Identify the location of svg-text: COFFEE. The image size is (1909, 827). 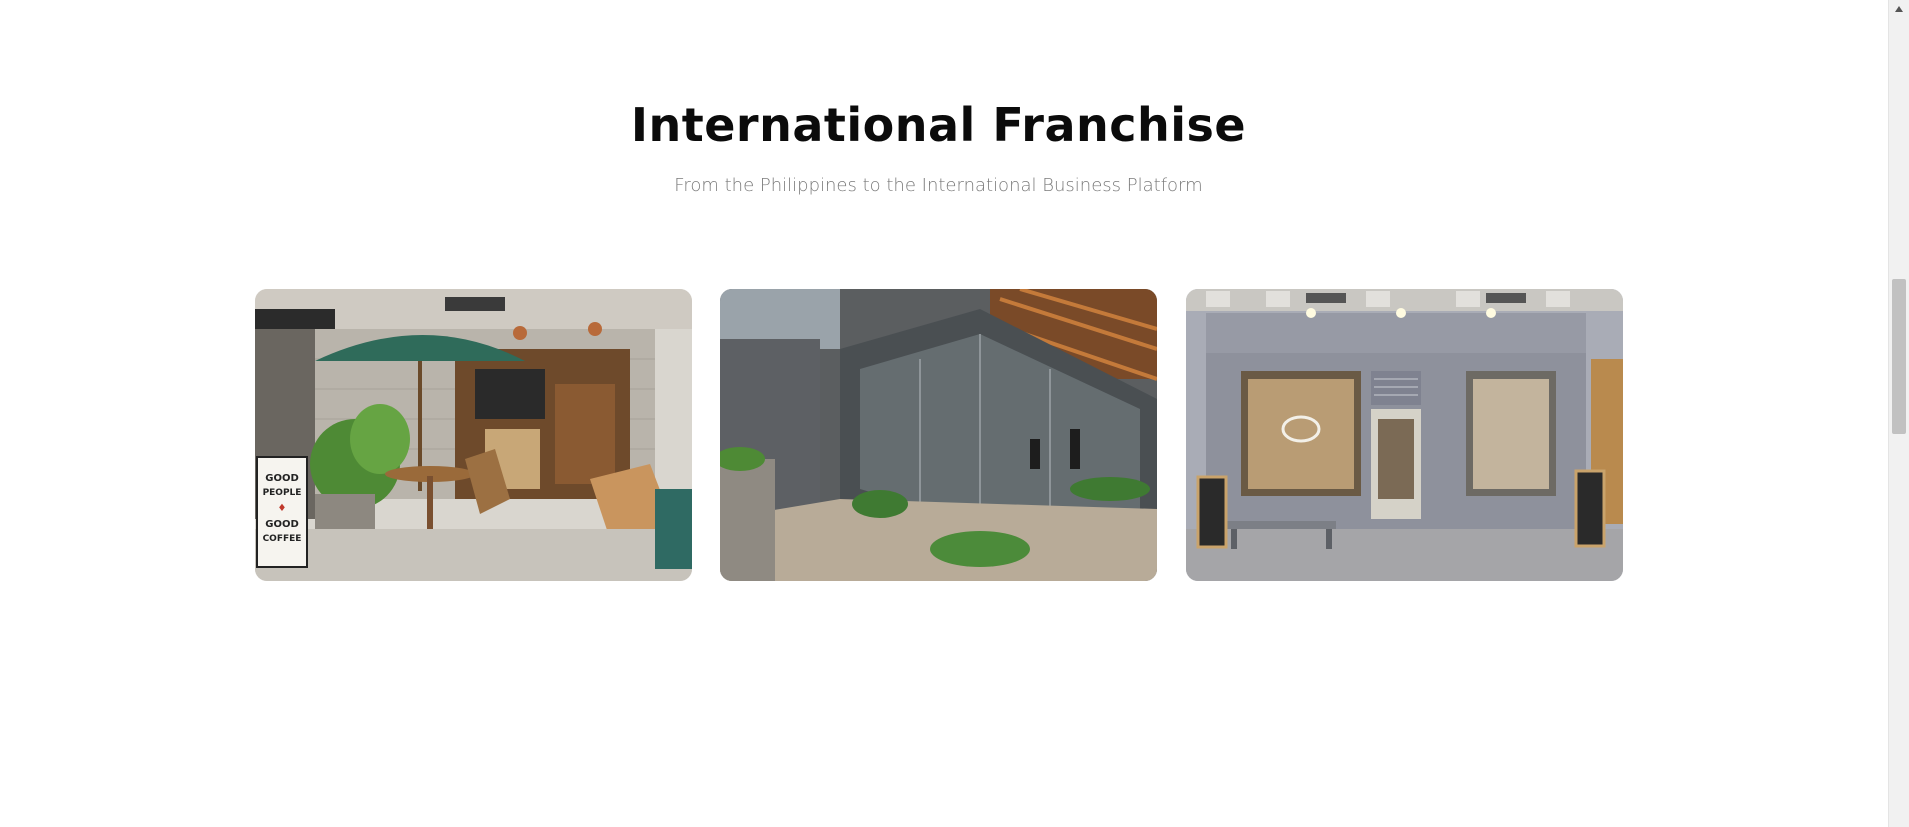
(282, 539).